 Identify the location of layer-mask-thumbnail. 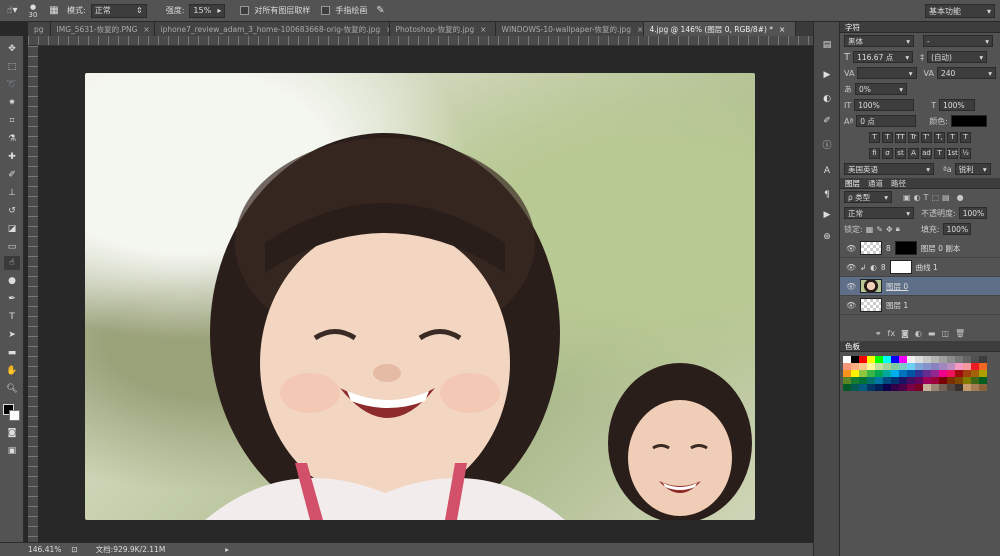
(905, 248).